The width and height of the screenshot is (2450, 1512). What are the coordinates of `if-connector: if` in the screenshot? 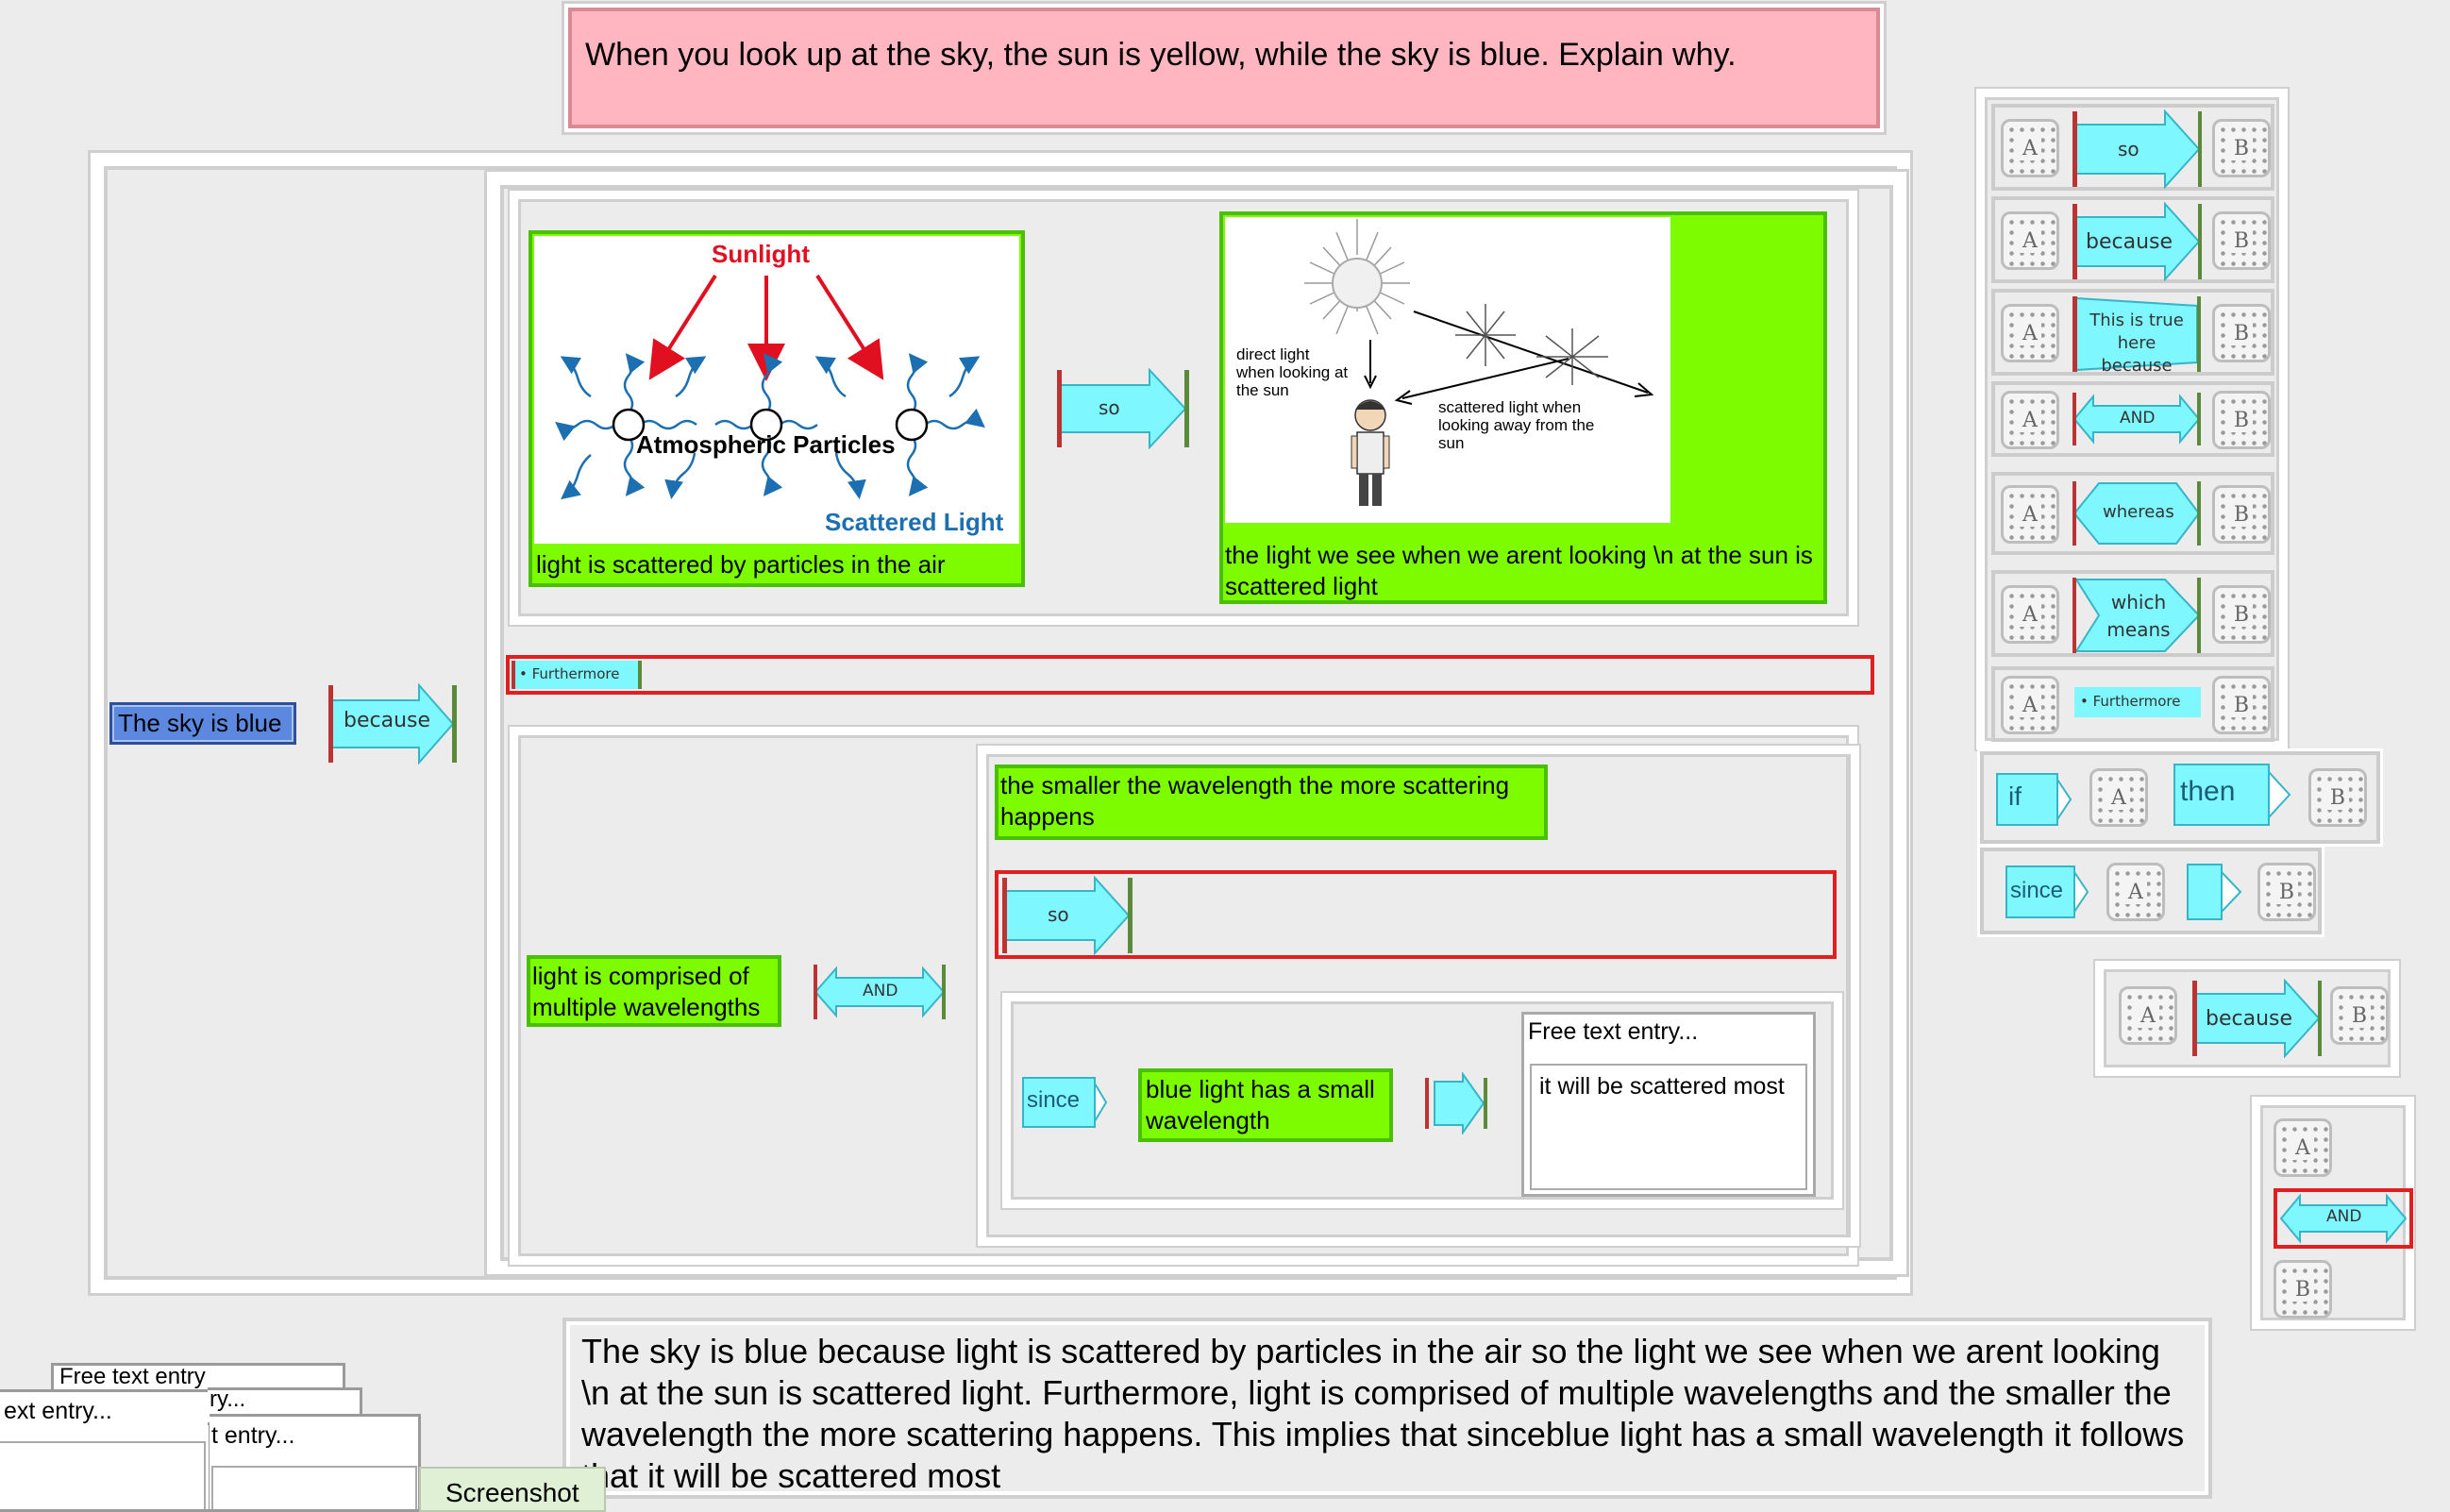 It's located at (2034, 799).